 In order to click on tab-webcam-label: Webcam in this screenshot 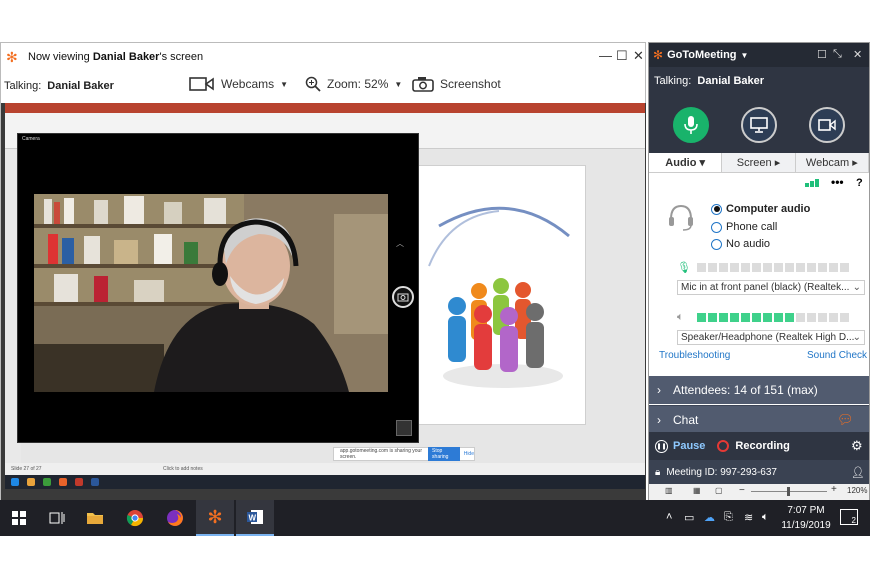, I will do `click(827, 163)`.